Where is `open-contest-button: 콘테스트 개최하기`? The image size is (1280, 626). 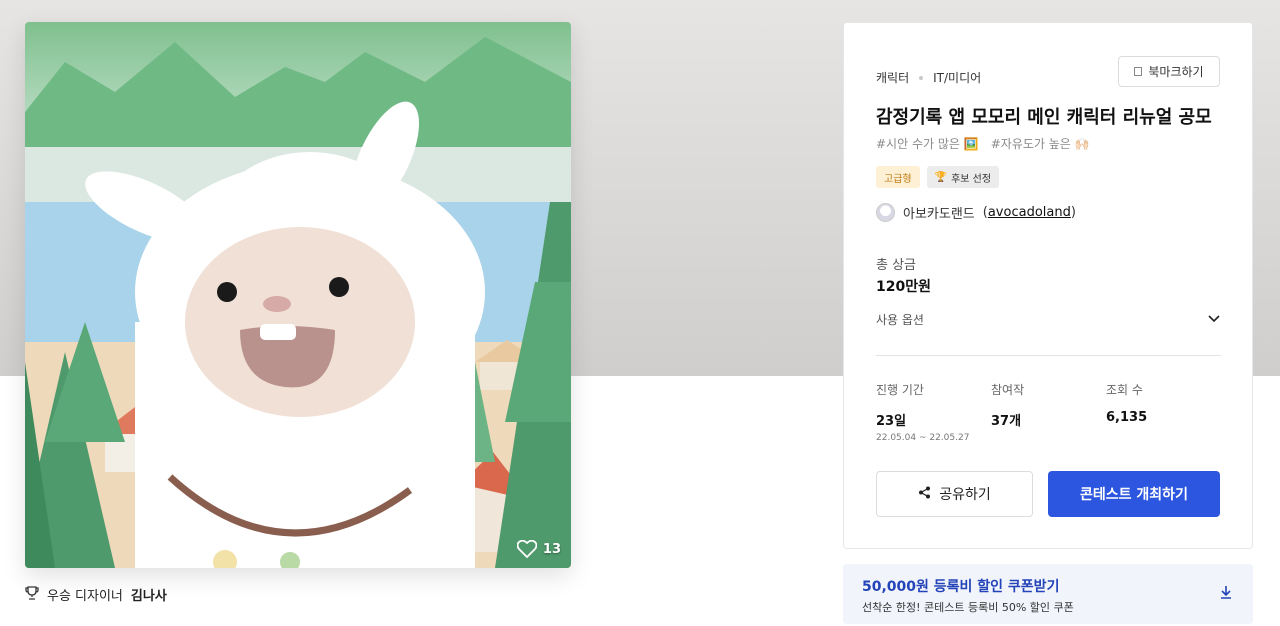 open-contest-button: 콘테스트 개최하기 is located at coordinates (1134, 494).